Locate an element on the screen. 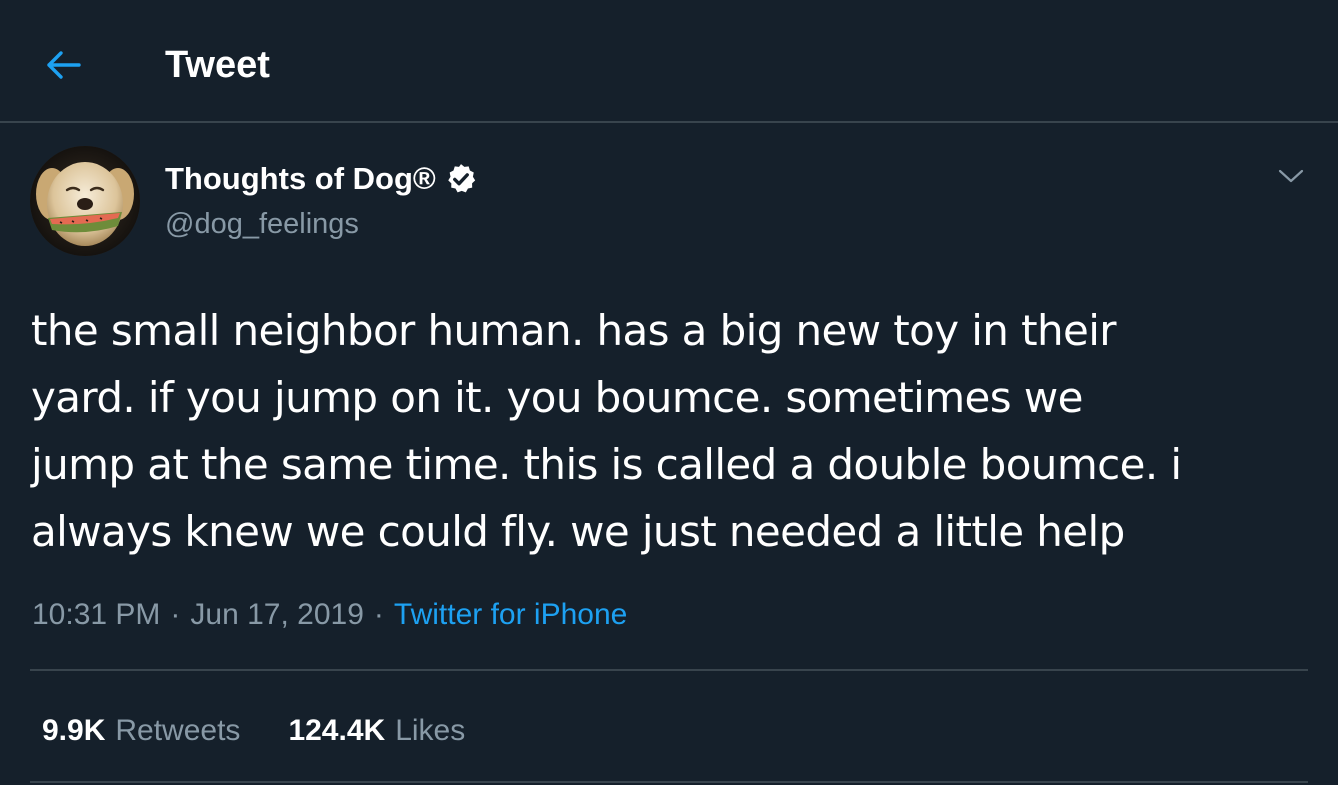 The width and height of the screenshot is (1338, 785). likes-stat: 124.4K Likes is located at coordinates (376, 731).